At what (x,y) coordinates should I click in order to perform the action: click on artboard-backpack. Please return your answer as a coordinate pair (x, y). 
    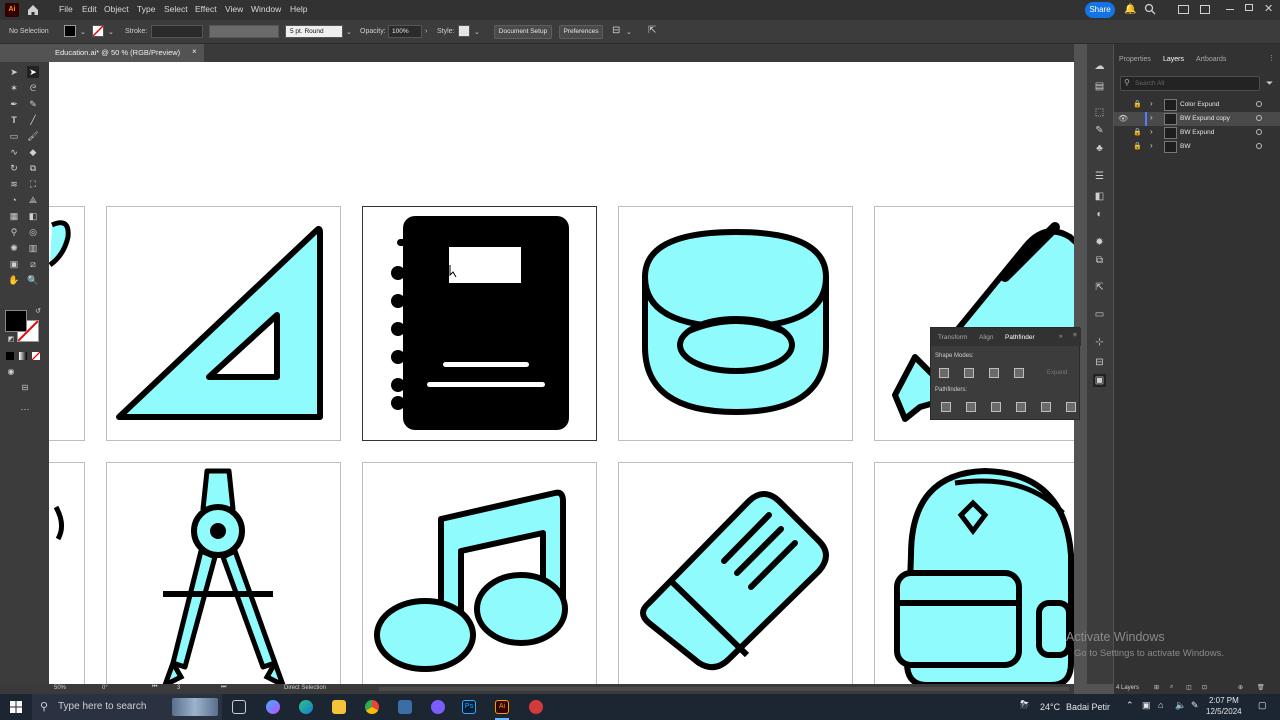
    Looking at the image, I should click on (974, 573).